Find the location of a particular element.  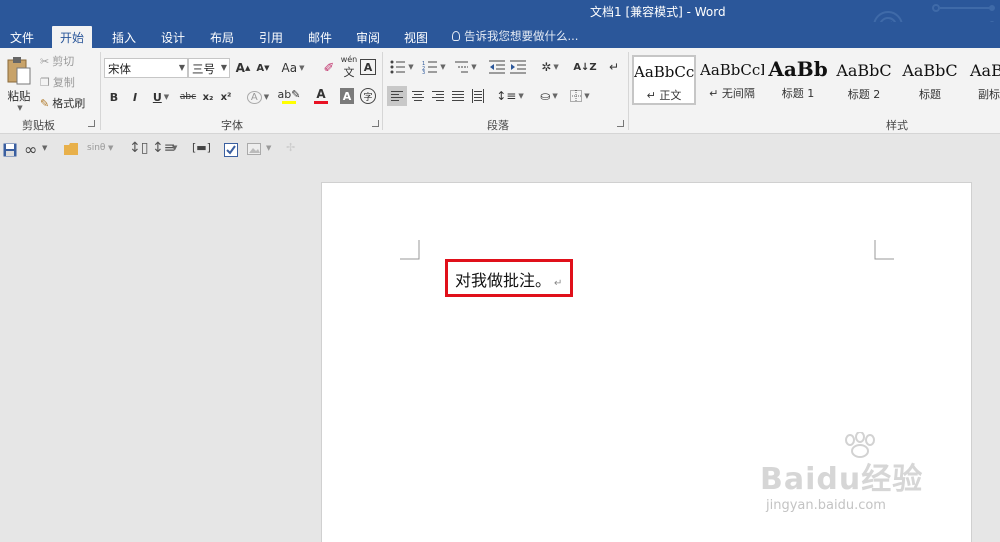

highlighter-icon: ab✎ is located at coordinates (289, 94).